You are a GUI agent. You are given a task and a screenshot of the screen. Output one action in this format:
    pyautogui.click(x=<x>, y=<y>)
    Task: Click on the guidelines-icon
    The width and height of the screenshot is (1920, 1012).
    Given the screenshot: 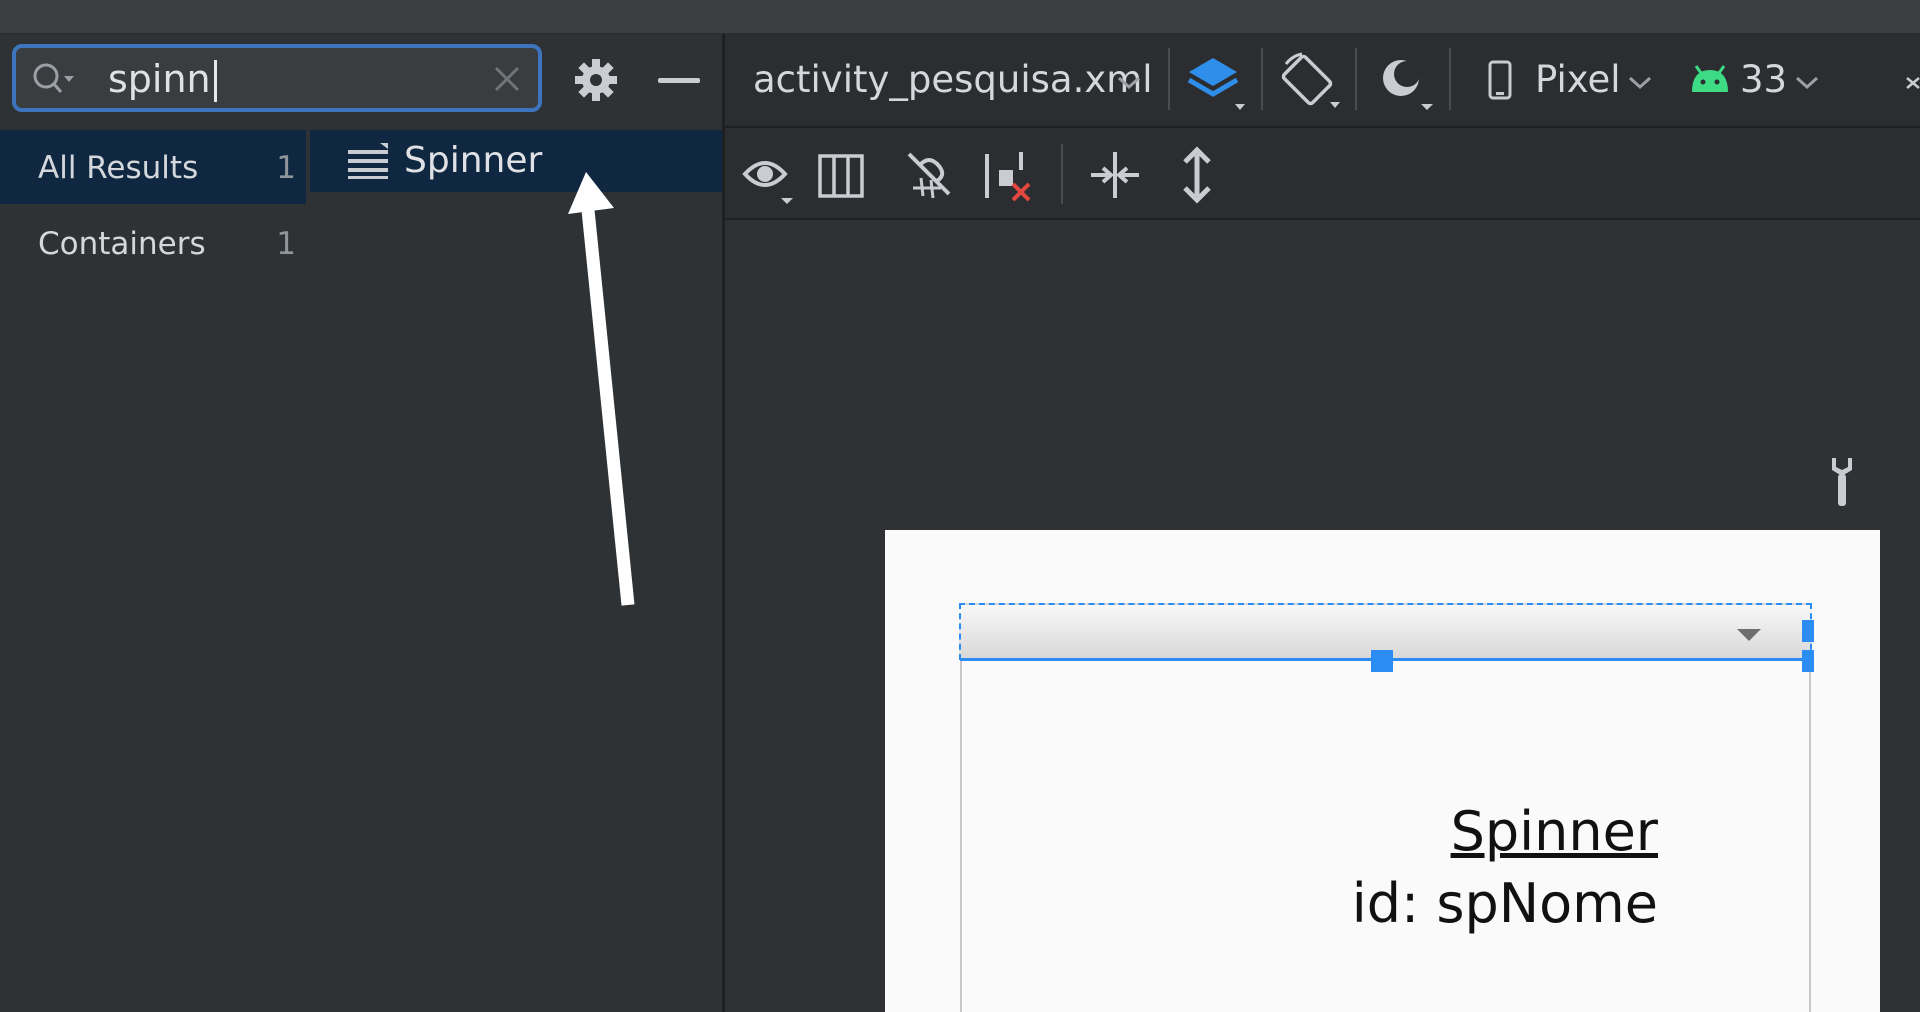 What is the action you would take?
    pyautogui.click(x=1115, y=175)
    